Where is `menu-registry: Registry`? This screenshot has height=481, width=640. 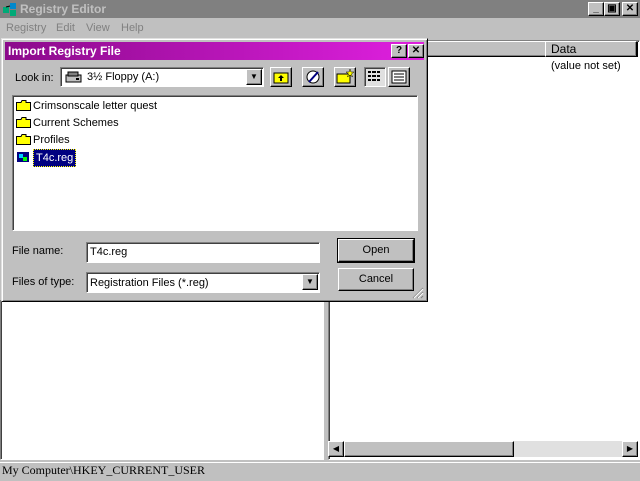
menu-registry: Registry is located at coordinates (26, 28).